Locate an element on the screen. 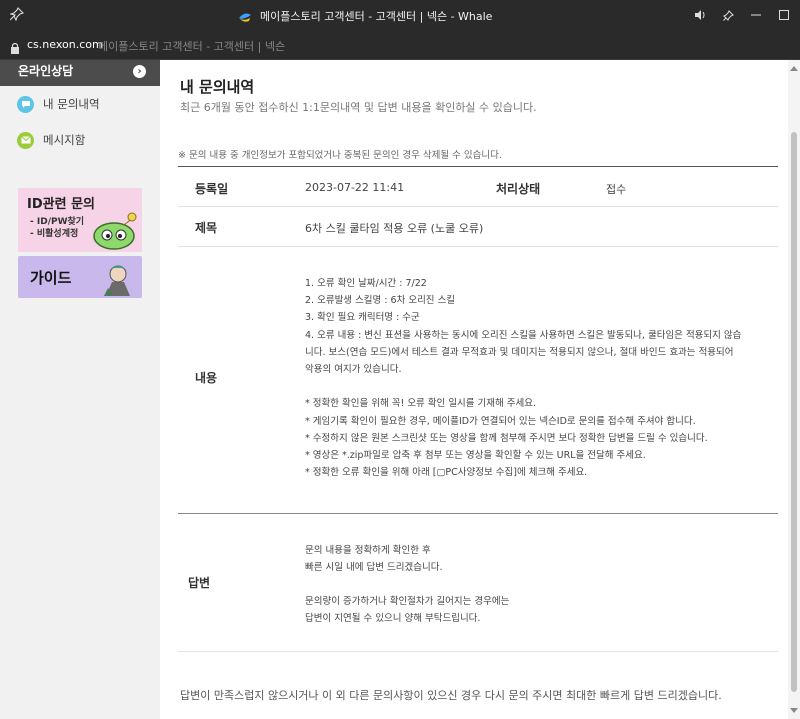  scrollbar-thumb is located at coordinates (794, 412).